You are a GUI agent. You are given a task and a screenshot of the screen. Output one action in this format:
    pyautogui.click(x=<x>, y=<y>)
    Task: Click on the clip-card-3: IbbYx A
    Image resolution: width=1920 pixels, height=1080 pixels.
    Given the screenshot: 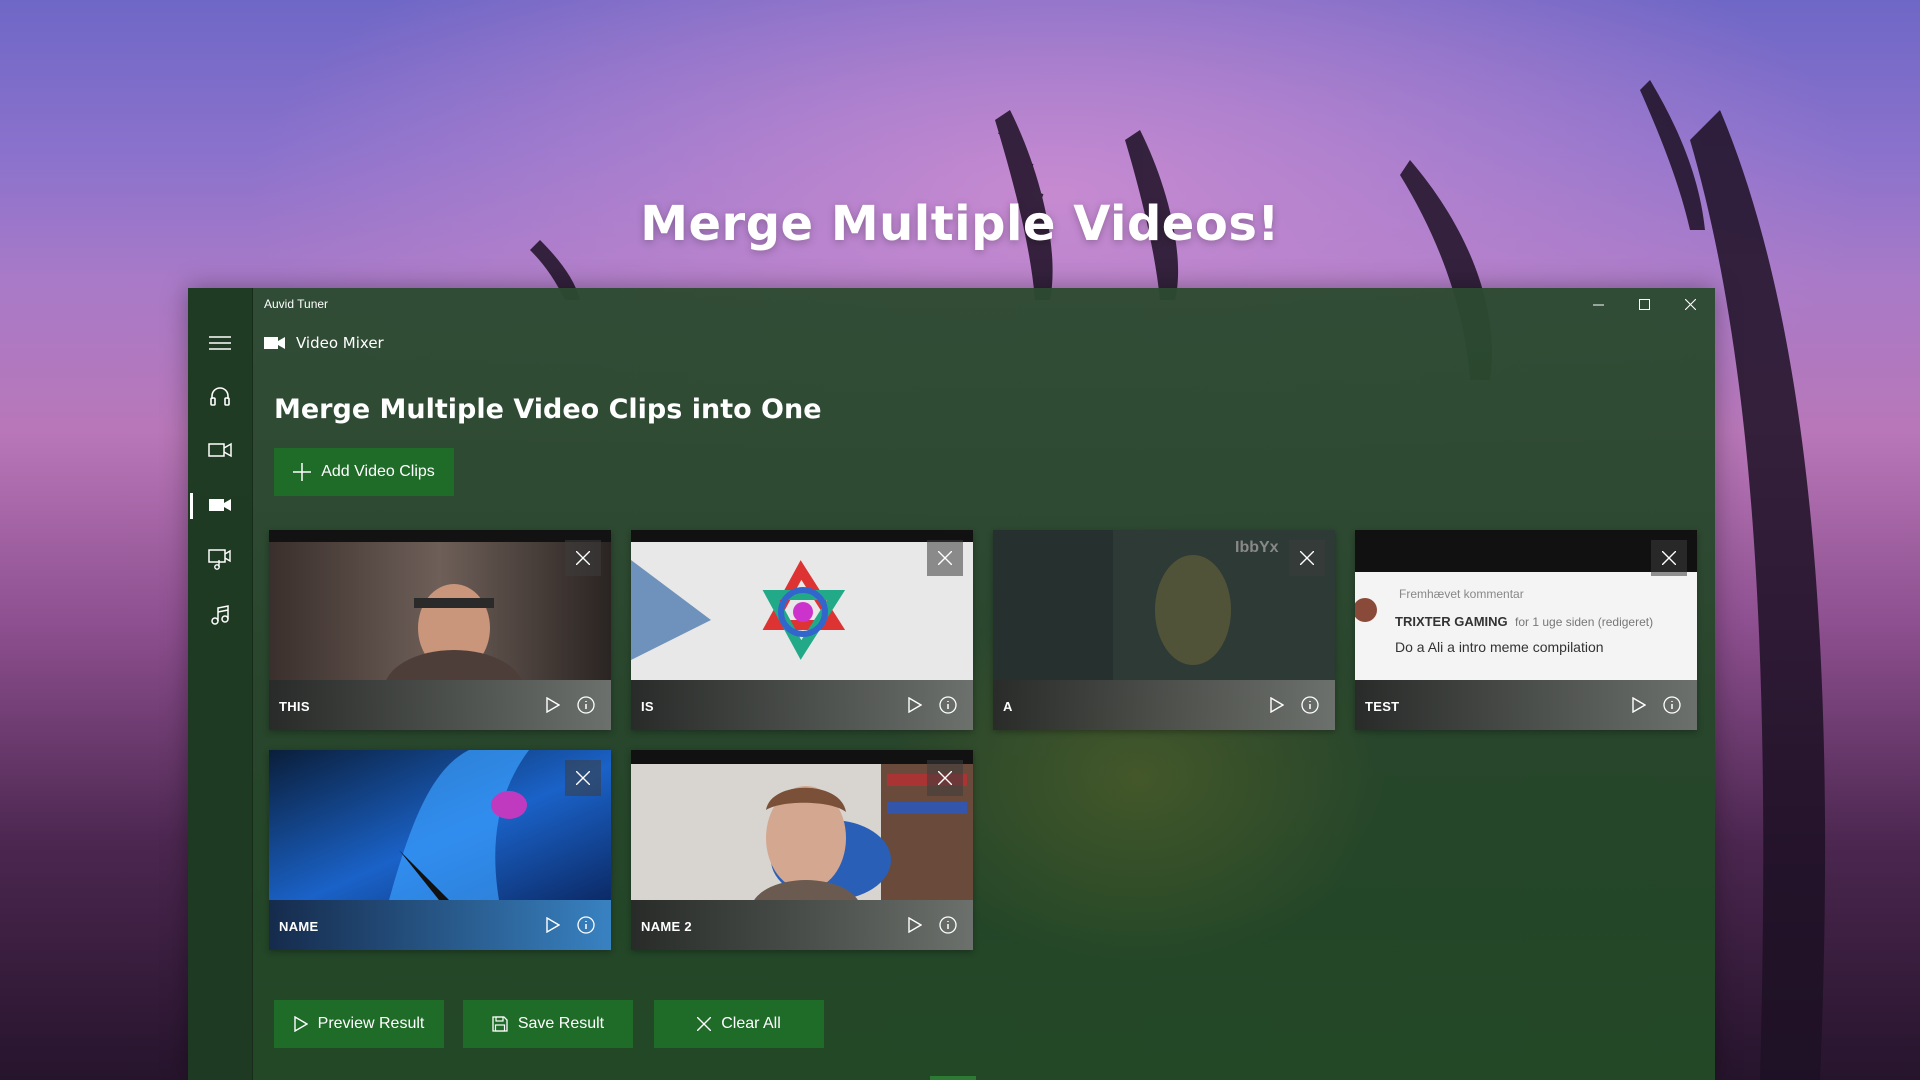 What is the action you would take?
    pyautogui.click(x=1164, y=630)
    